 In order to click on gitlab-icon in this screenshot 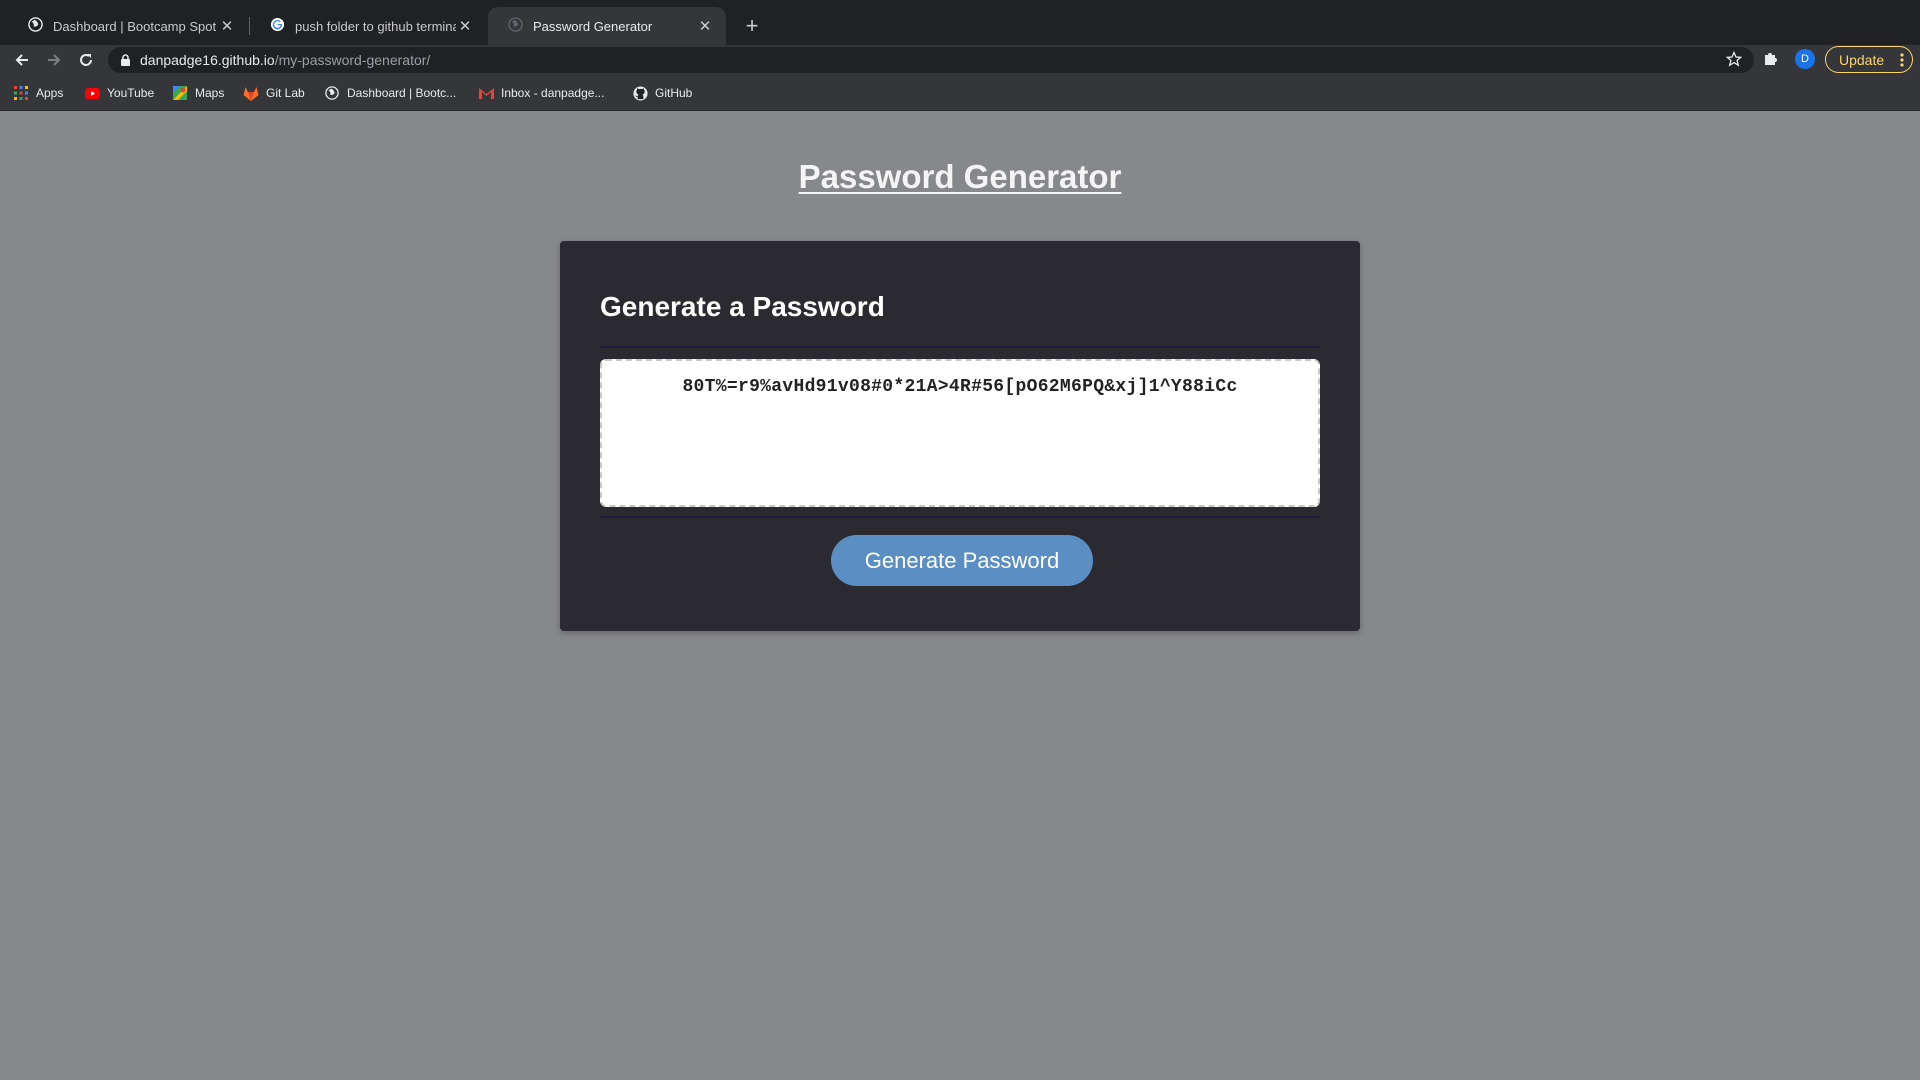, I will do `click(251, 93)`.